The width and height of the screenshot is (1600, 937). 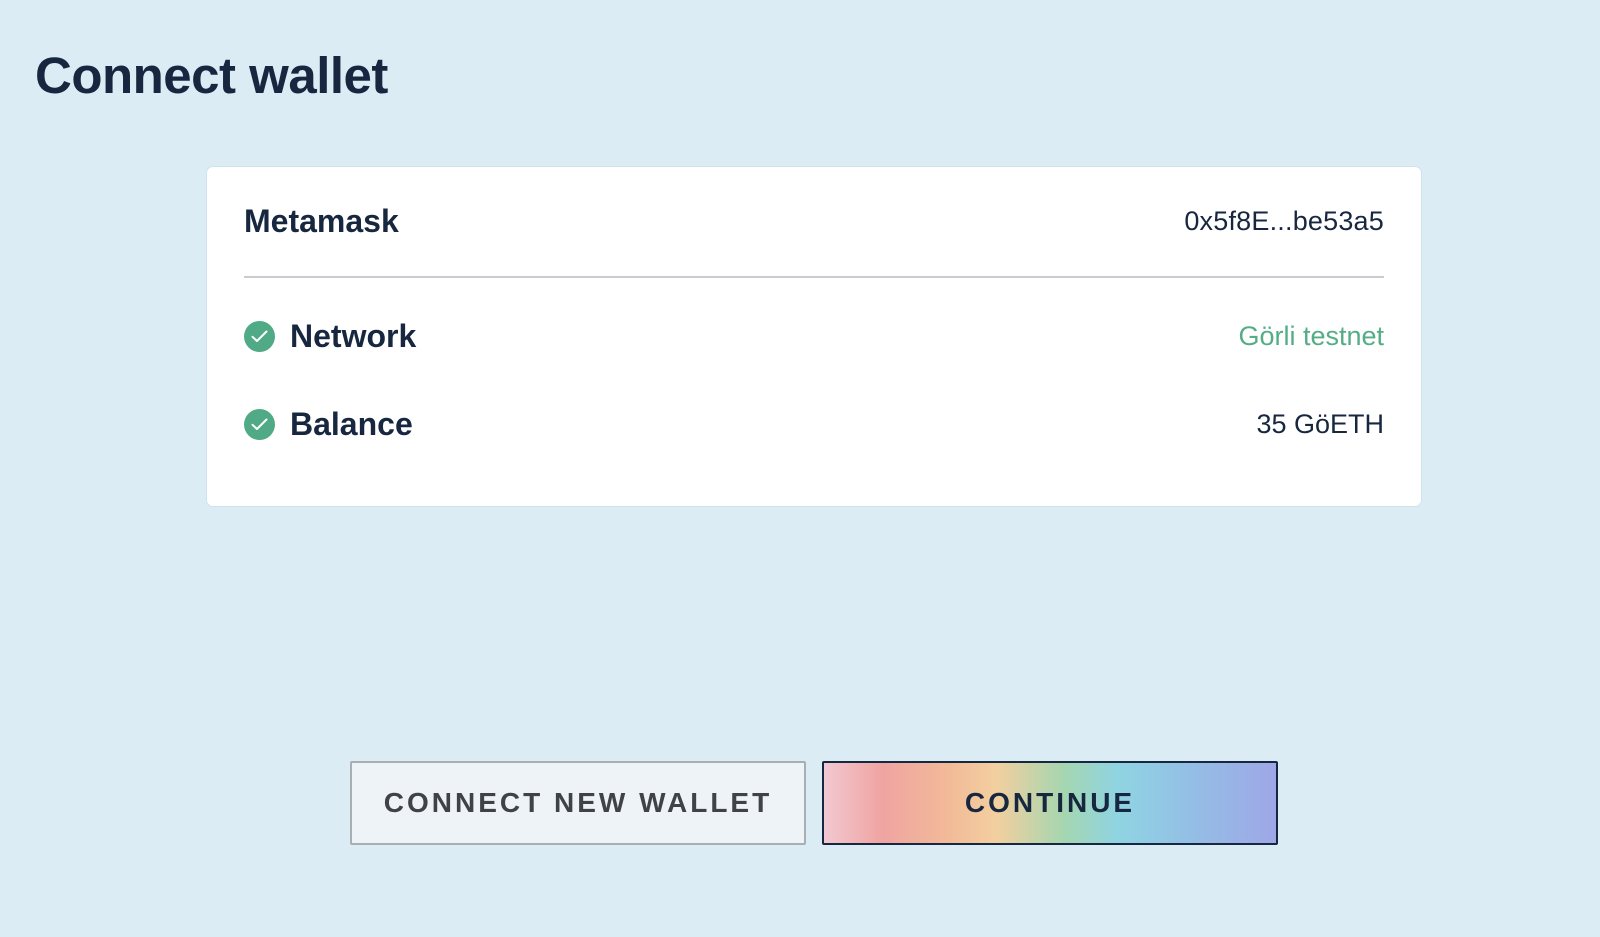 What do you see at coordinates (321, 221) in the screenshot?
I see `wallet-name: Metamask` at bounding box center [321, 221].